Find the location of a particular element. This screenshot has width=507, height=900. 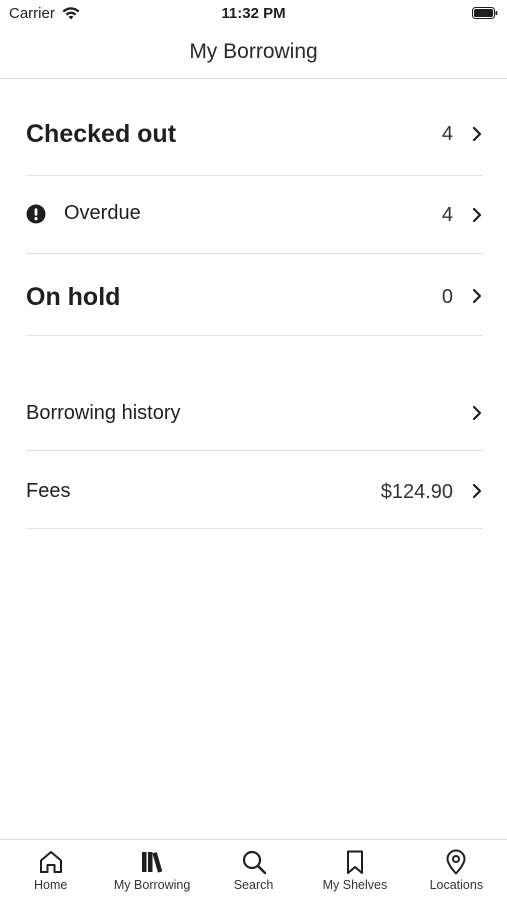

bookmark-icon is located at coordinates (354, 862).